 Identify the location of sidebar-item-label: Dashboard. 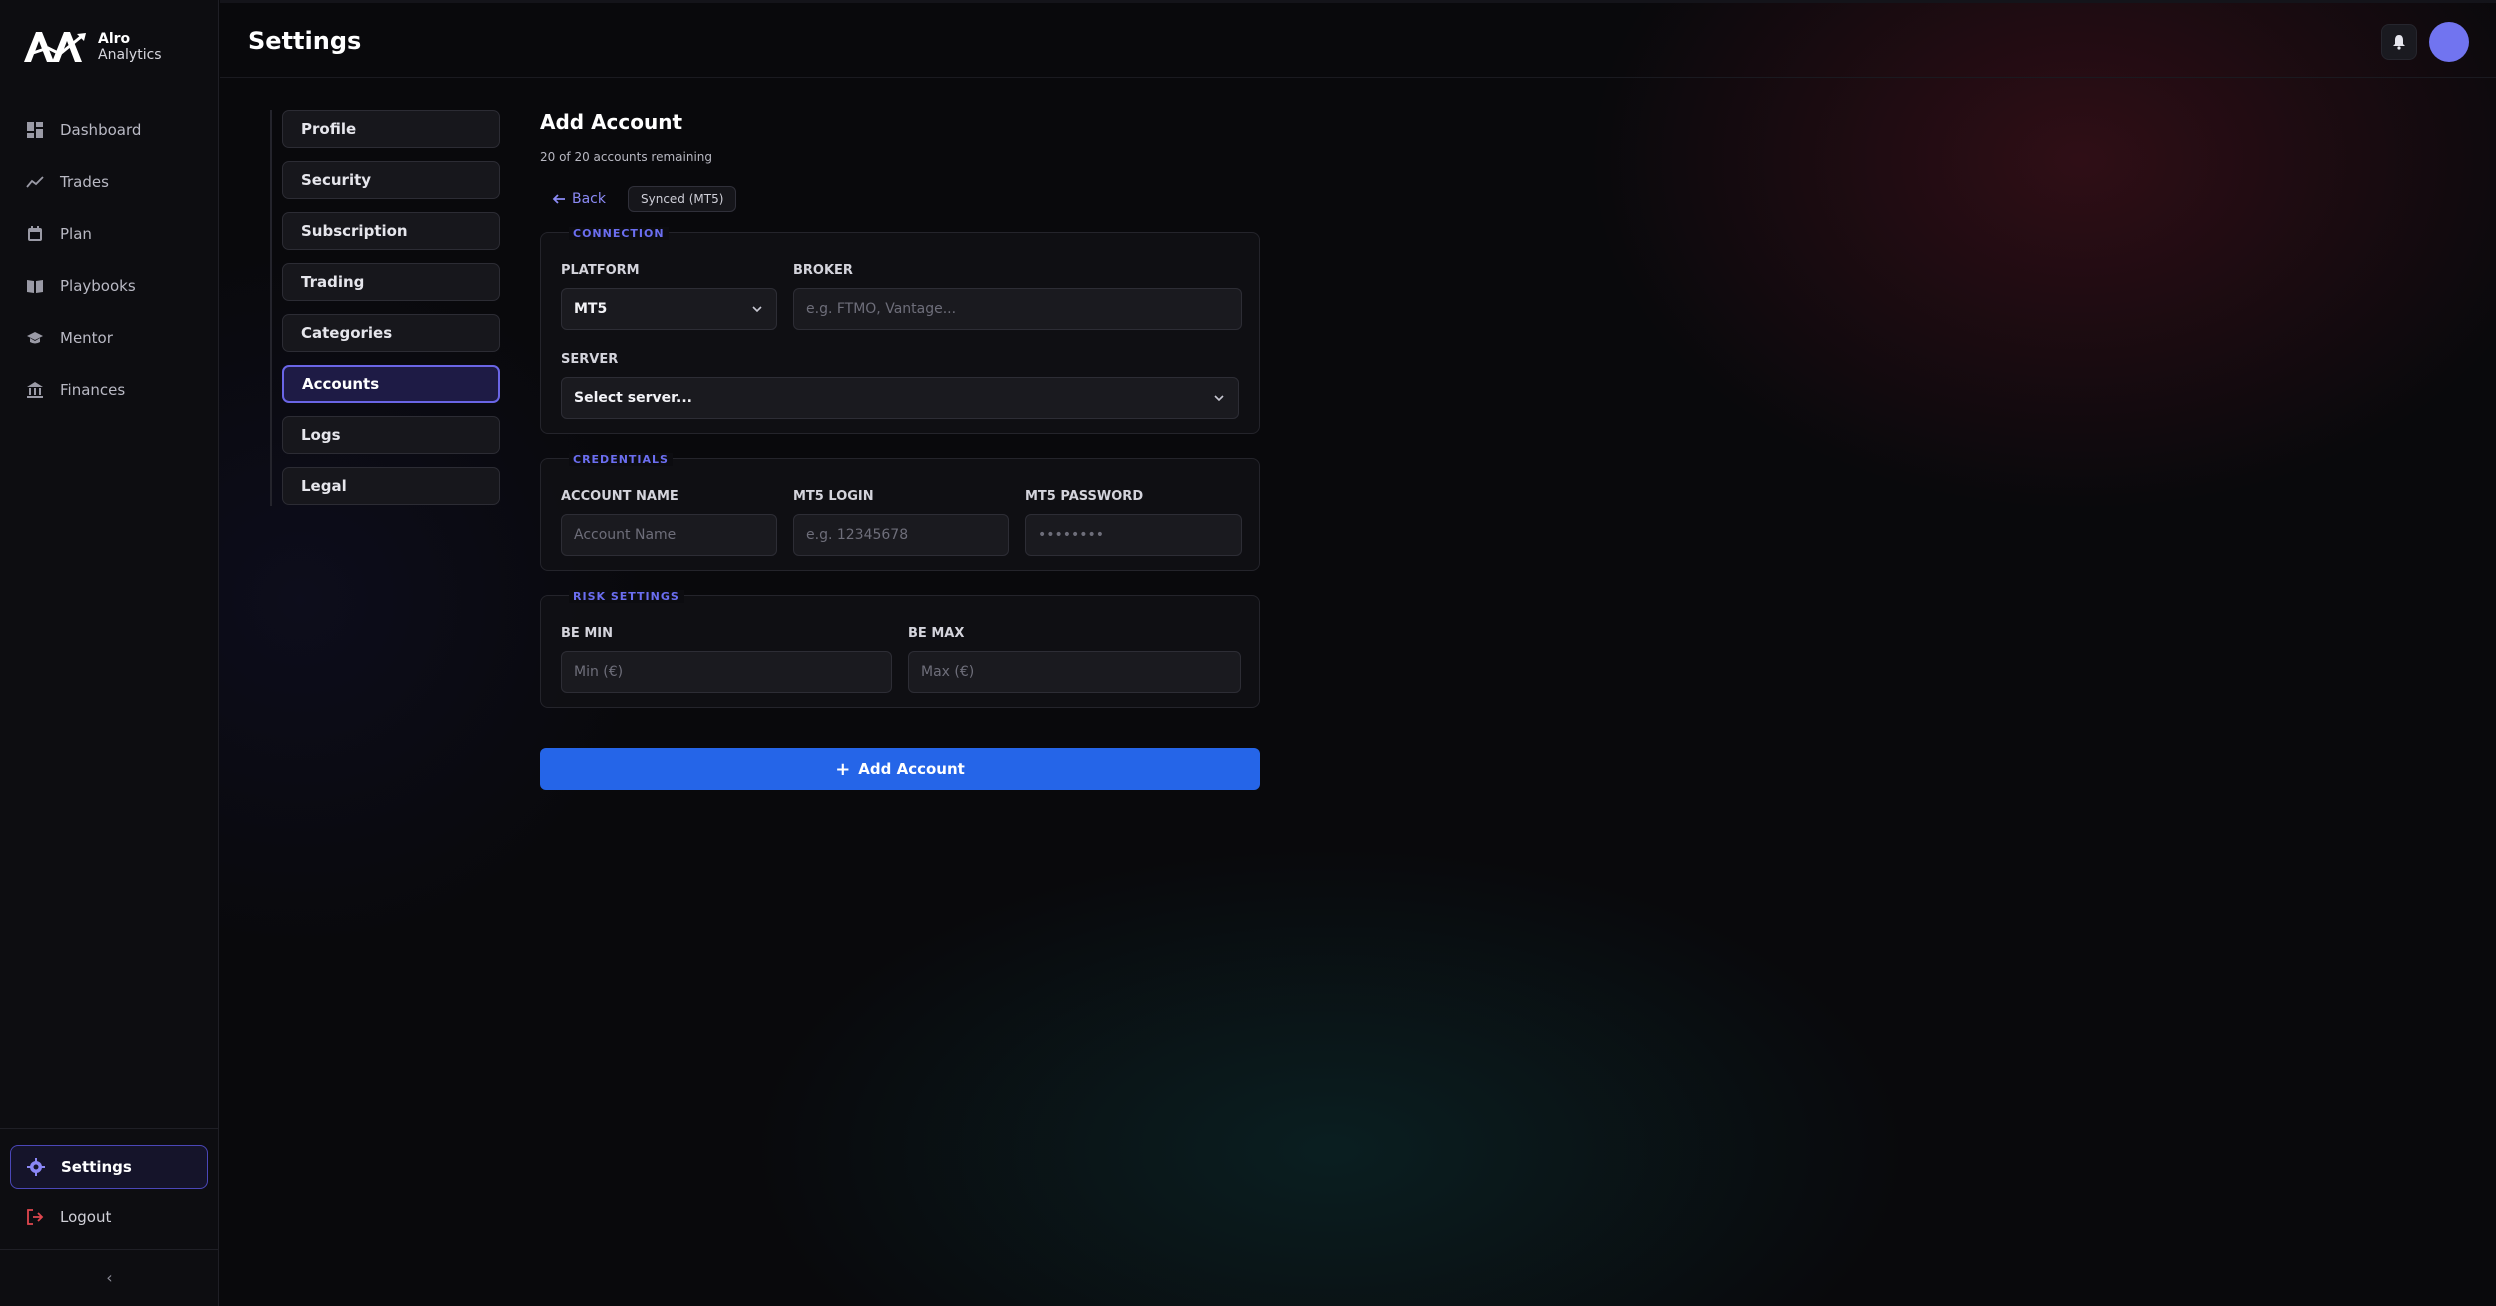
(101, 130).